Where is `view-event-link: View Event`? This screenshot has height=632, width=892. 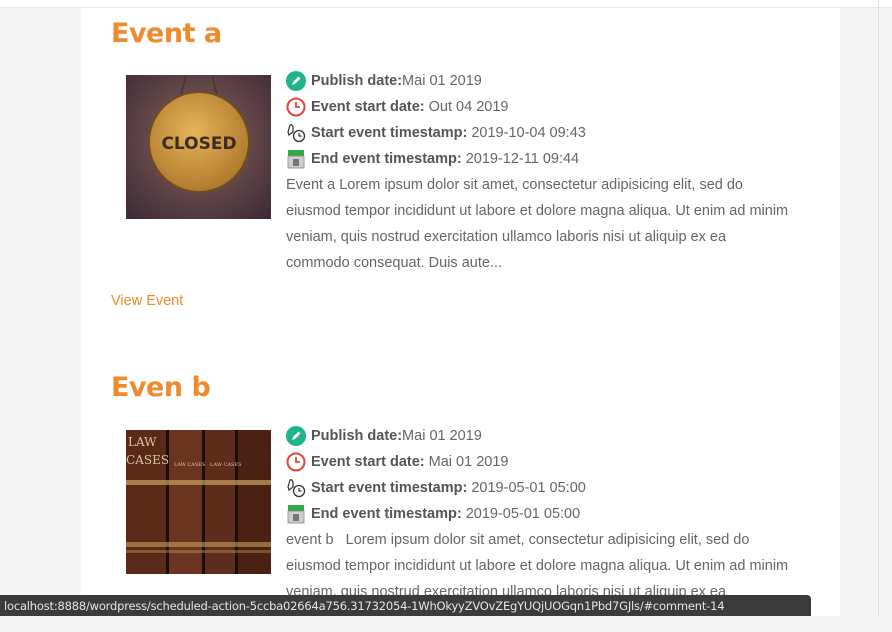 view-event-link: View Event is located at coordinates (147, 301).